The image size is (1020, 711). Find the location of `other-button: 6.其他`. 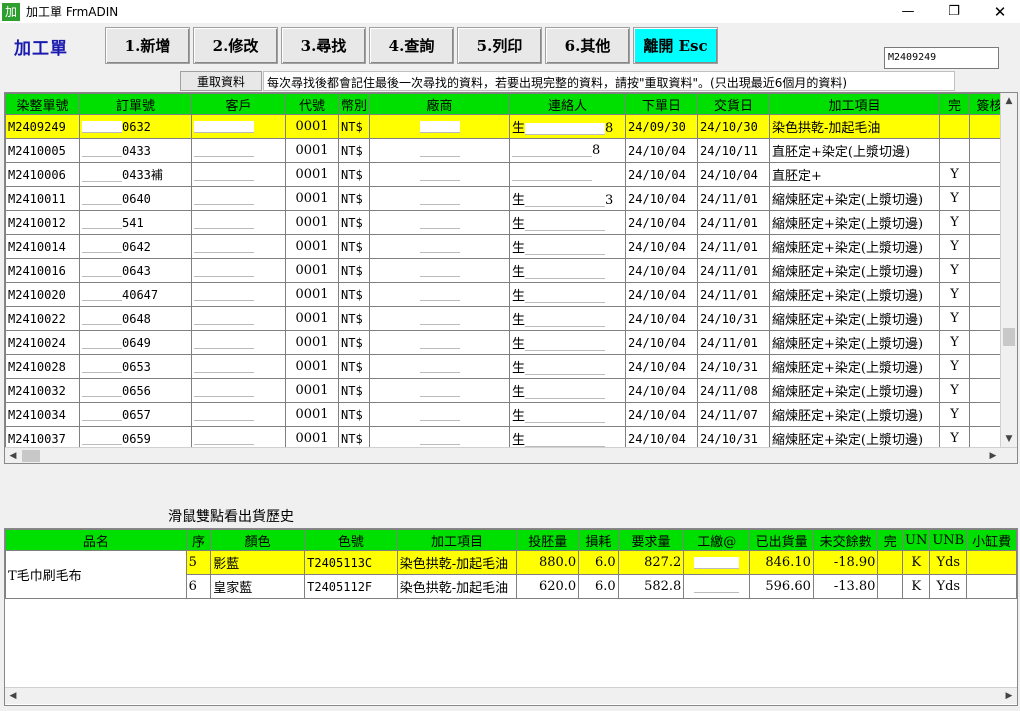

other-button: 6.其他 is located at coordinates (587, 45).